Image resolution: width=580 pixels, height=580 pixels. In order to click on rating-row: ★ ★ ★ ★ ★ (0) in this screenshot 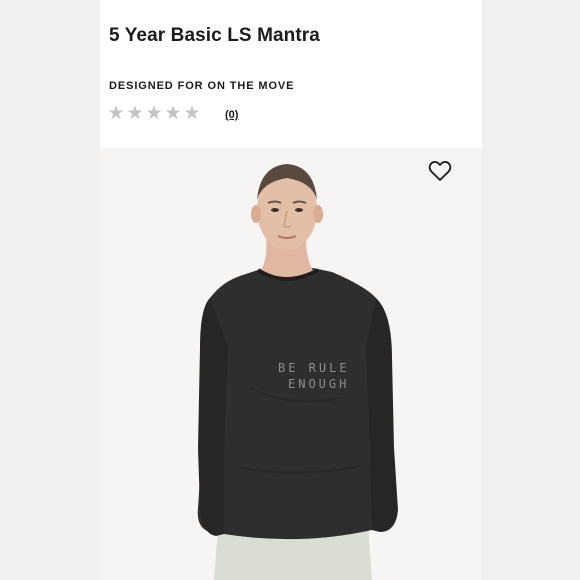, I will do `click(172, 113)`.